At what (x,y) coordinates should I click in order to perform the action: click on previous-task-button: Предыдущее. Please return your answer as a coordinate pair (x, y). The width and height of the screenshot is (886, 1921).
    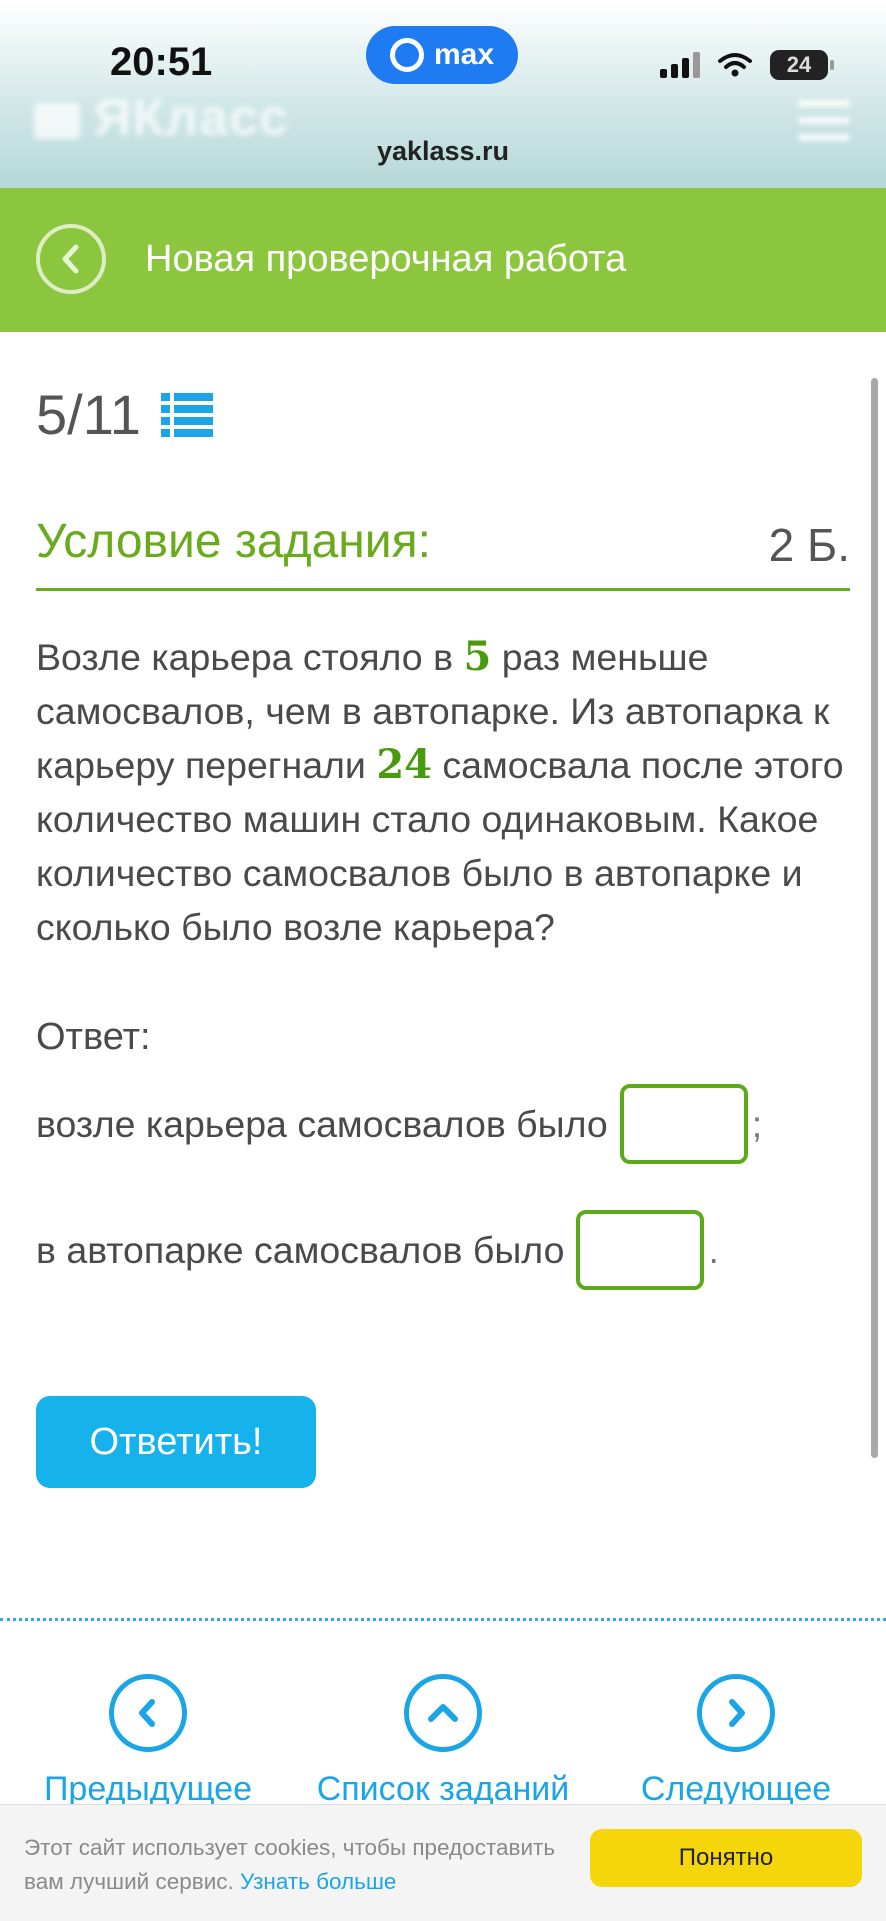
    Looking at the image, I should click on (148, 1741).